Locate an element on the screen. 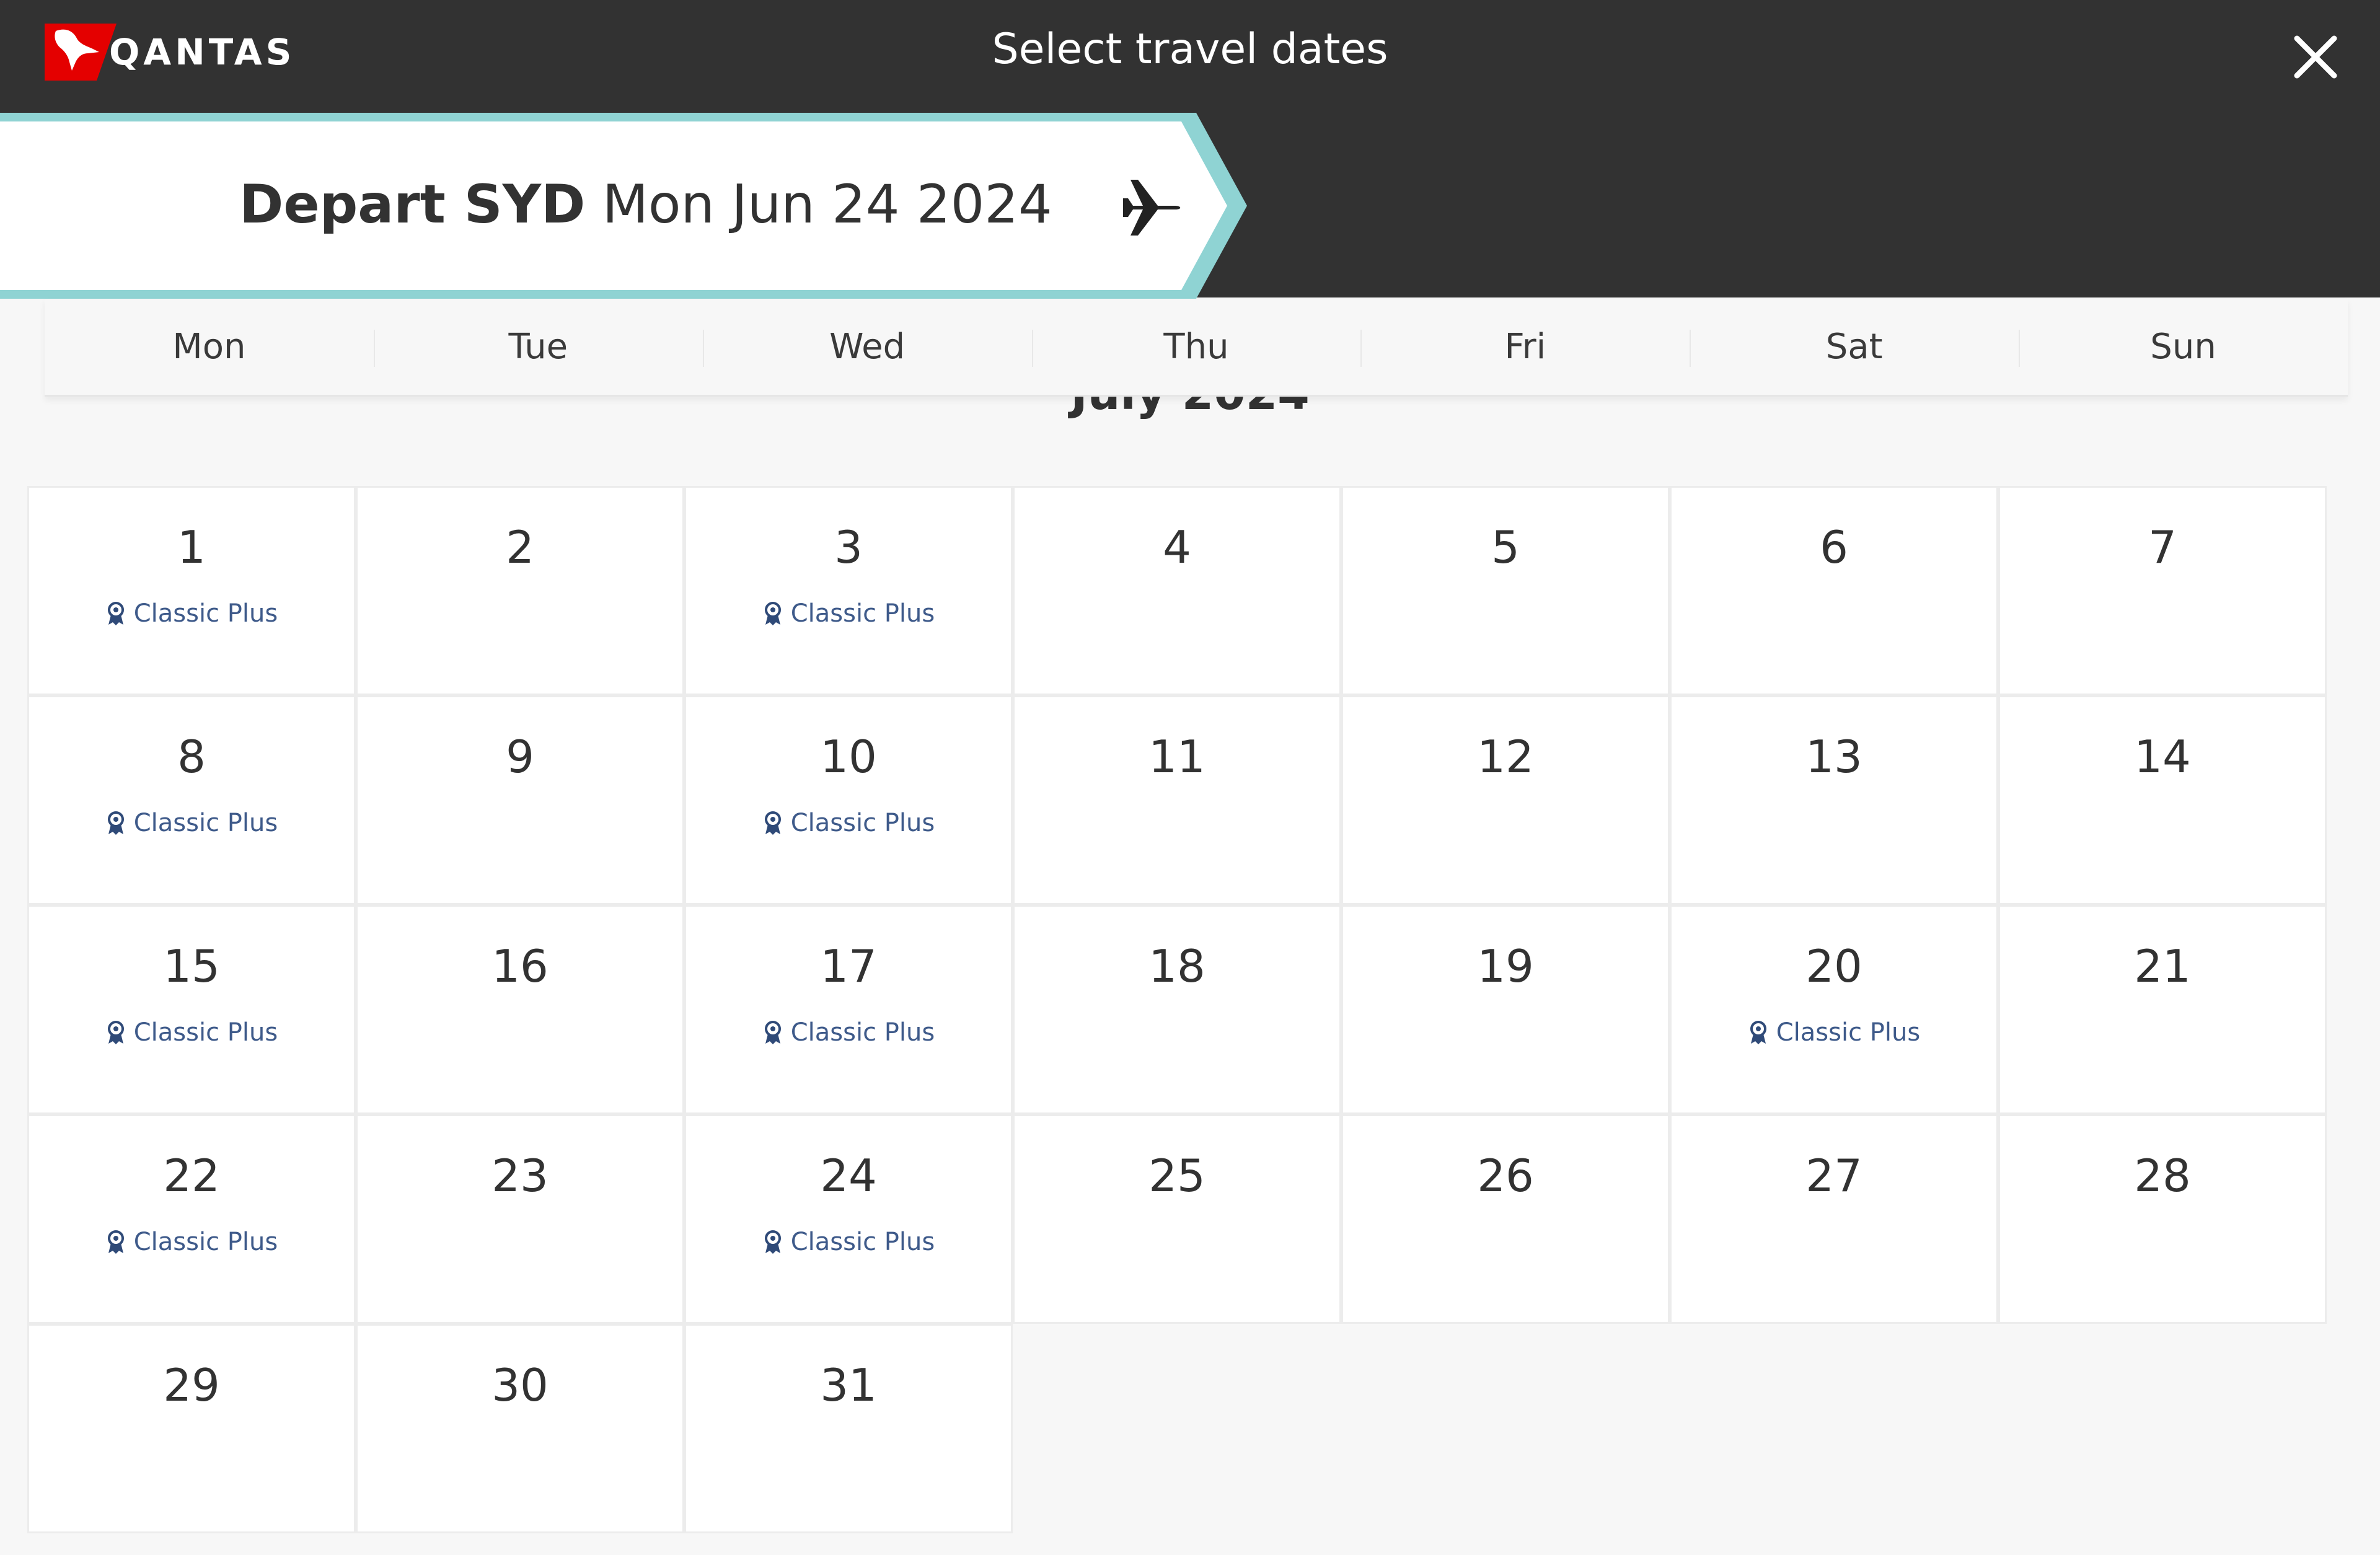  calendar-day-cell: 20 Classic Plus is located at coordinates (1834, 1009).